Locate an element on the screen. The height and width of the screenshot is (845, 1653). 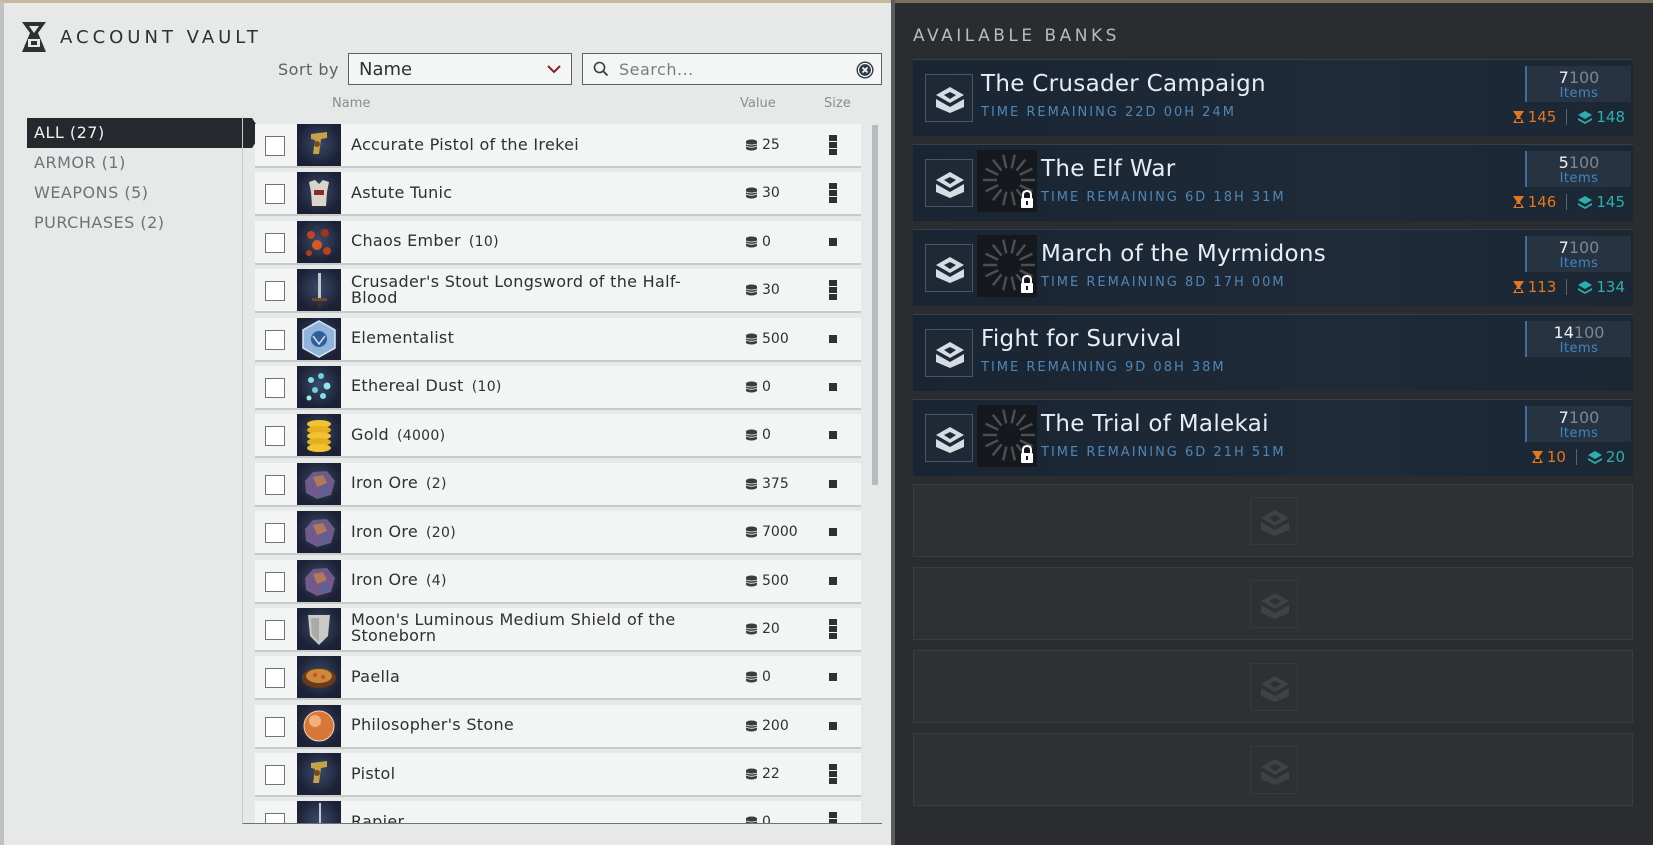
item-value-amount: 30 is located at coordinates (771, 193).